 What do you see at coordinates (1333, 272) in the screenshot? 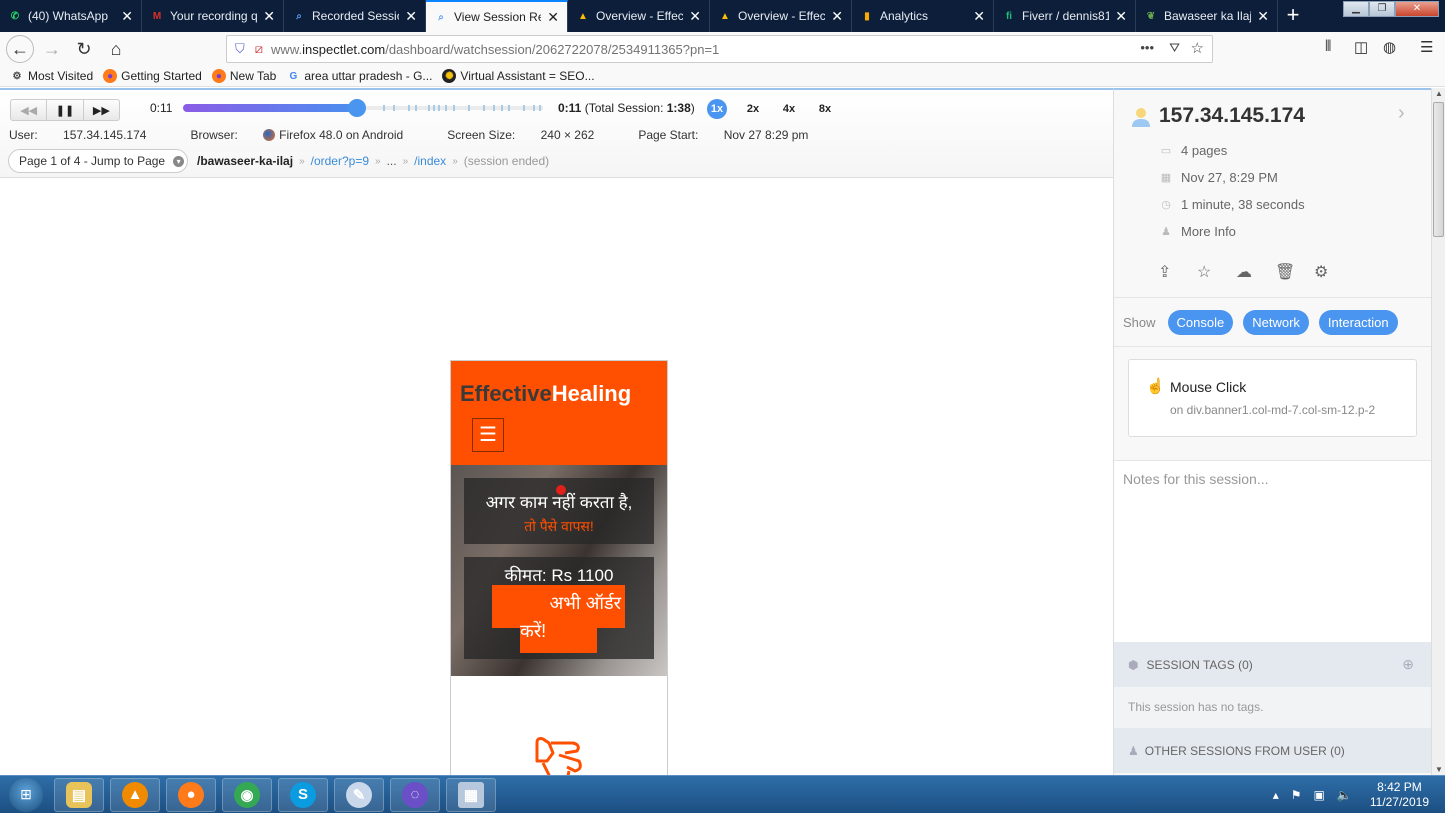
I see `settings-button: ⚙` at bounding box center [1333, 272].